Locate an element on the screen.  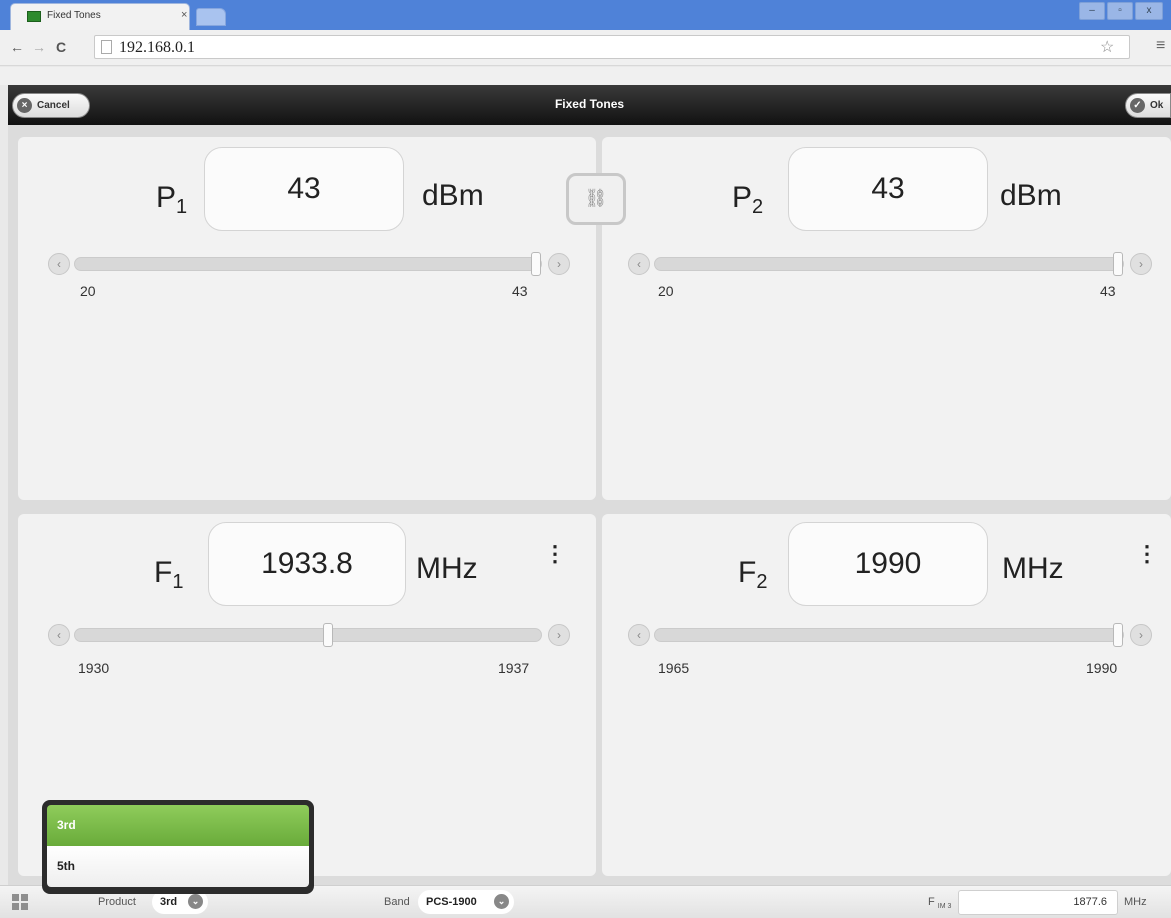
ok-button: ✓ Ok is located at coordinates (1148, 105).